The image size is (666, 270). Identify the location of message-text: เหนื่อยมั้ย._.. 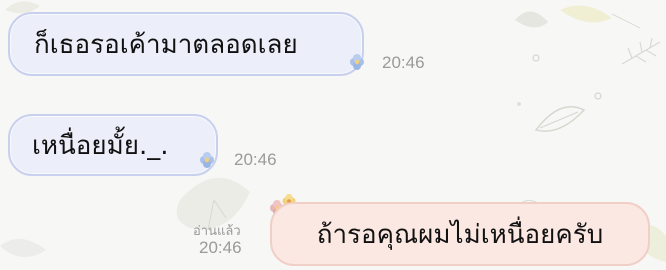
(100, 145).